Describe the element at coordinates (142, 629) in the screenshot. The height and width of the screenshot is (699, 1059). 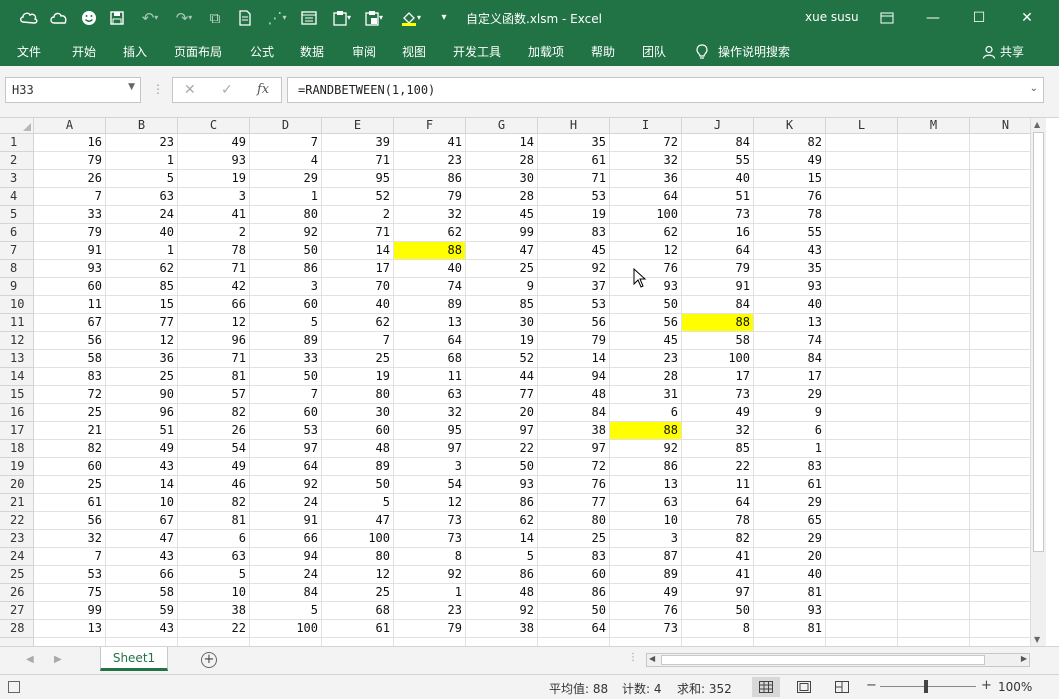
I see `cell: 43` at that location.